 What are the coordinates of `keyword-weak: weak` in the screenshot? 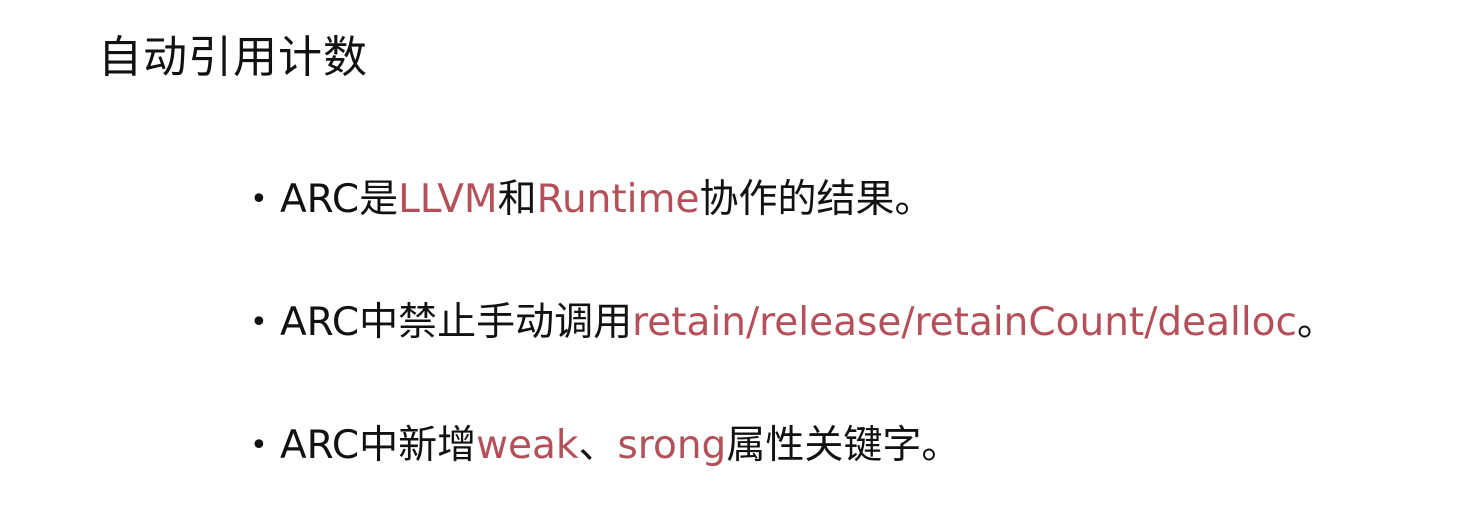 It's located at (527, 445).